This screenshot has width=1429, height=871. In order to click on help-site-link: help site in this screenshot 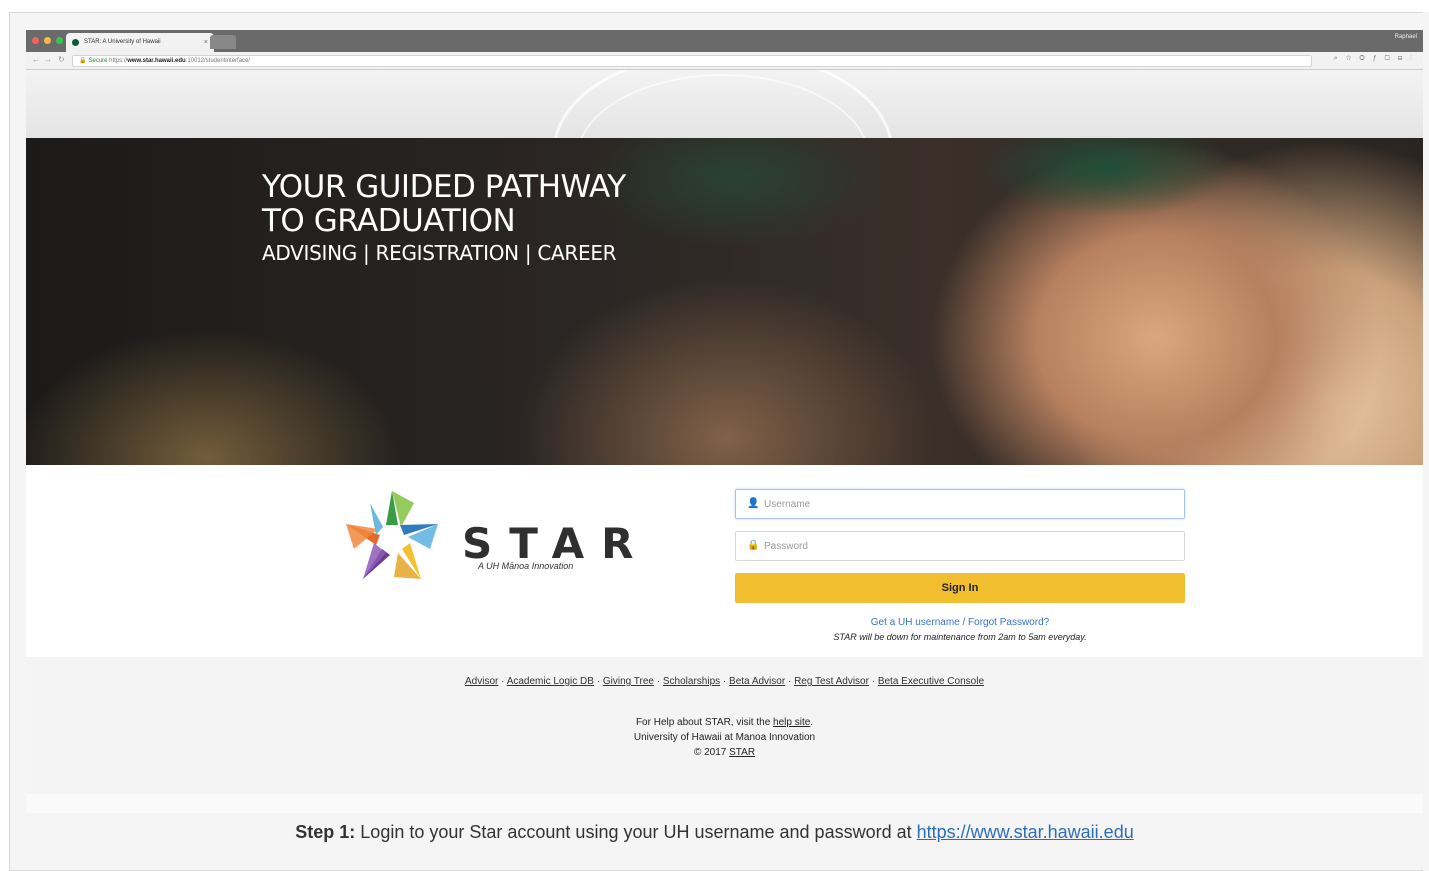, I will do `click(791, 722)`.